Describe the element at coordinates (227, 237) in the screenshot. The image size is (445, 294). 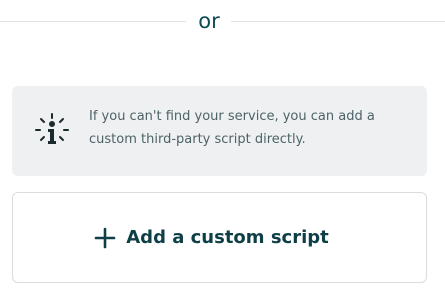
I see `add-custom-script-label: Add a custom script` at that location.